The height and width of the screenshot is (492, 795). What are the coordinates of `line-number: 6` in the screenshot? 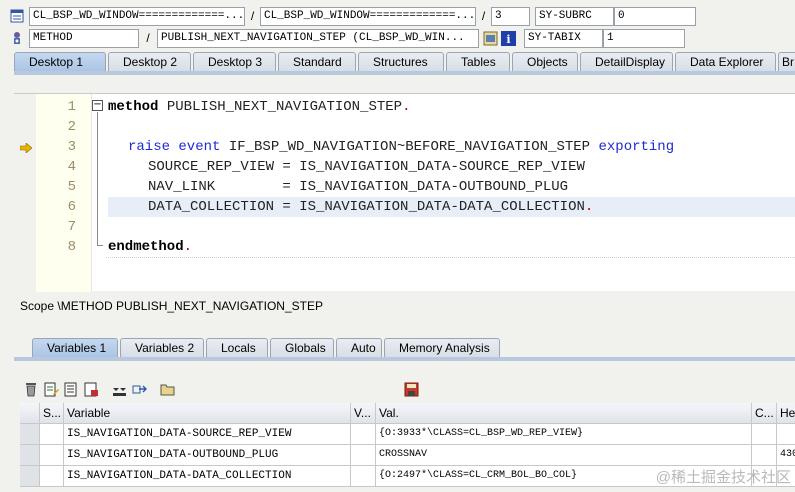 It's located at (71, 207).